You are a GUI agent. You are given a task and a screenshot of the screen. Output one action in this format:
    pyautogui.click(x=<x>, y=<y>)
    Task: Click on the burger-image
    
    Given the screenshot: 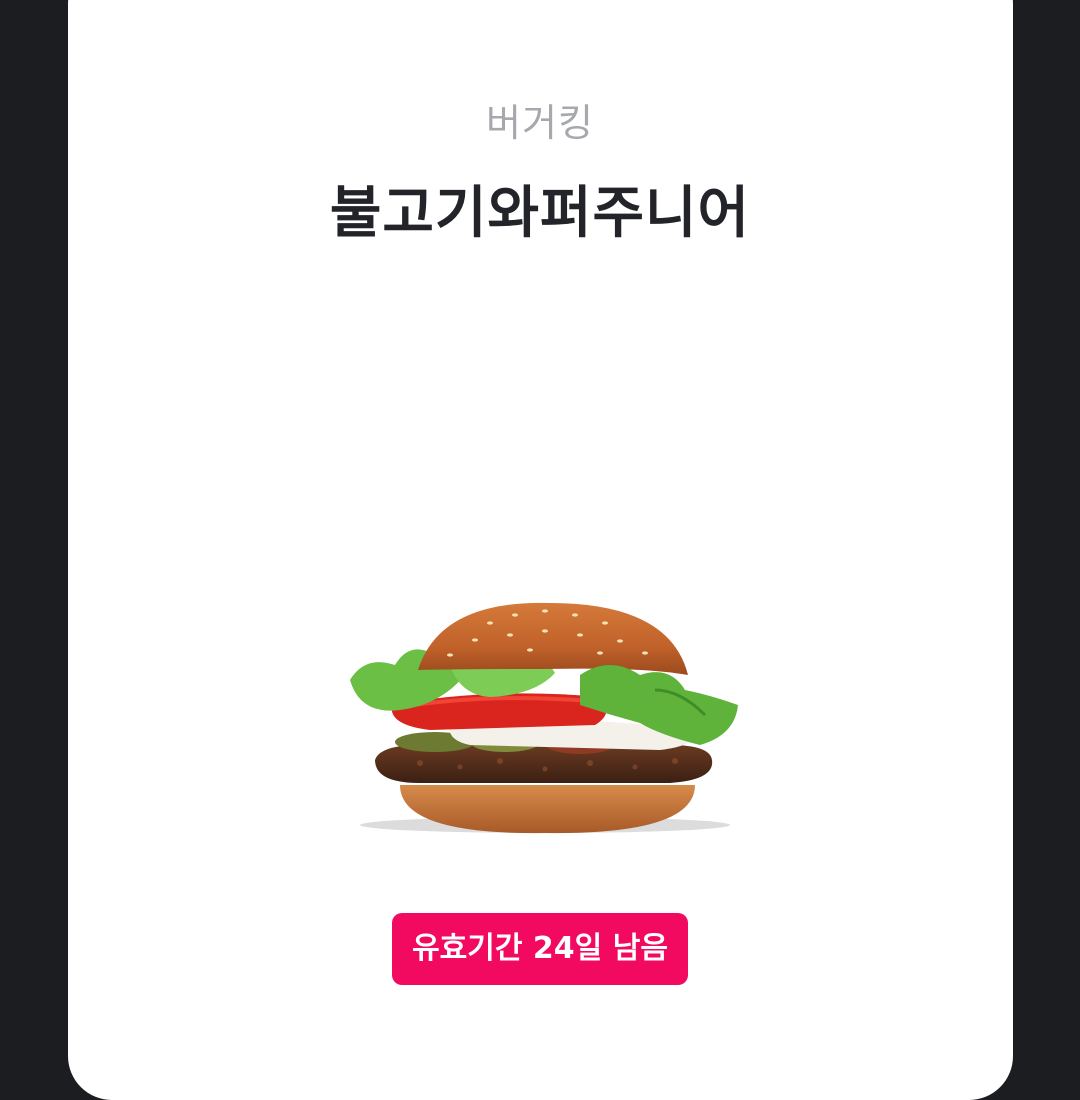 What is the action you would take?
    pyautogui.click(x=544, y=718)
    